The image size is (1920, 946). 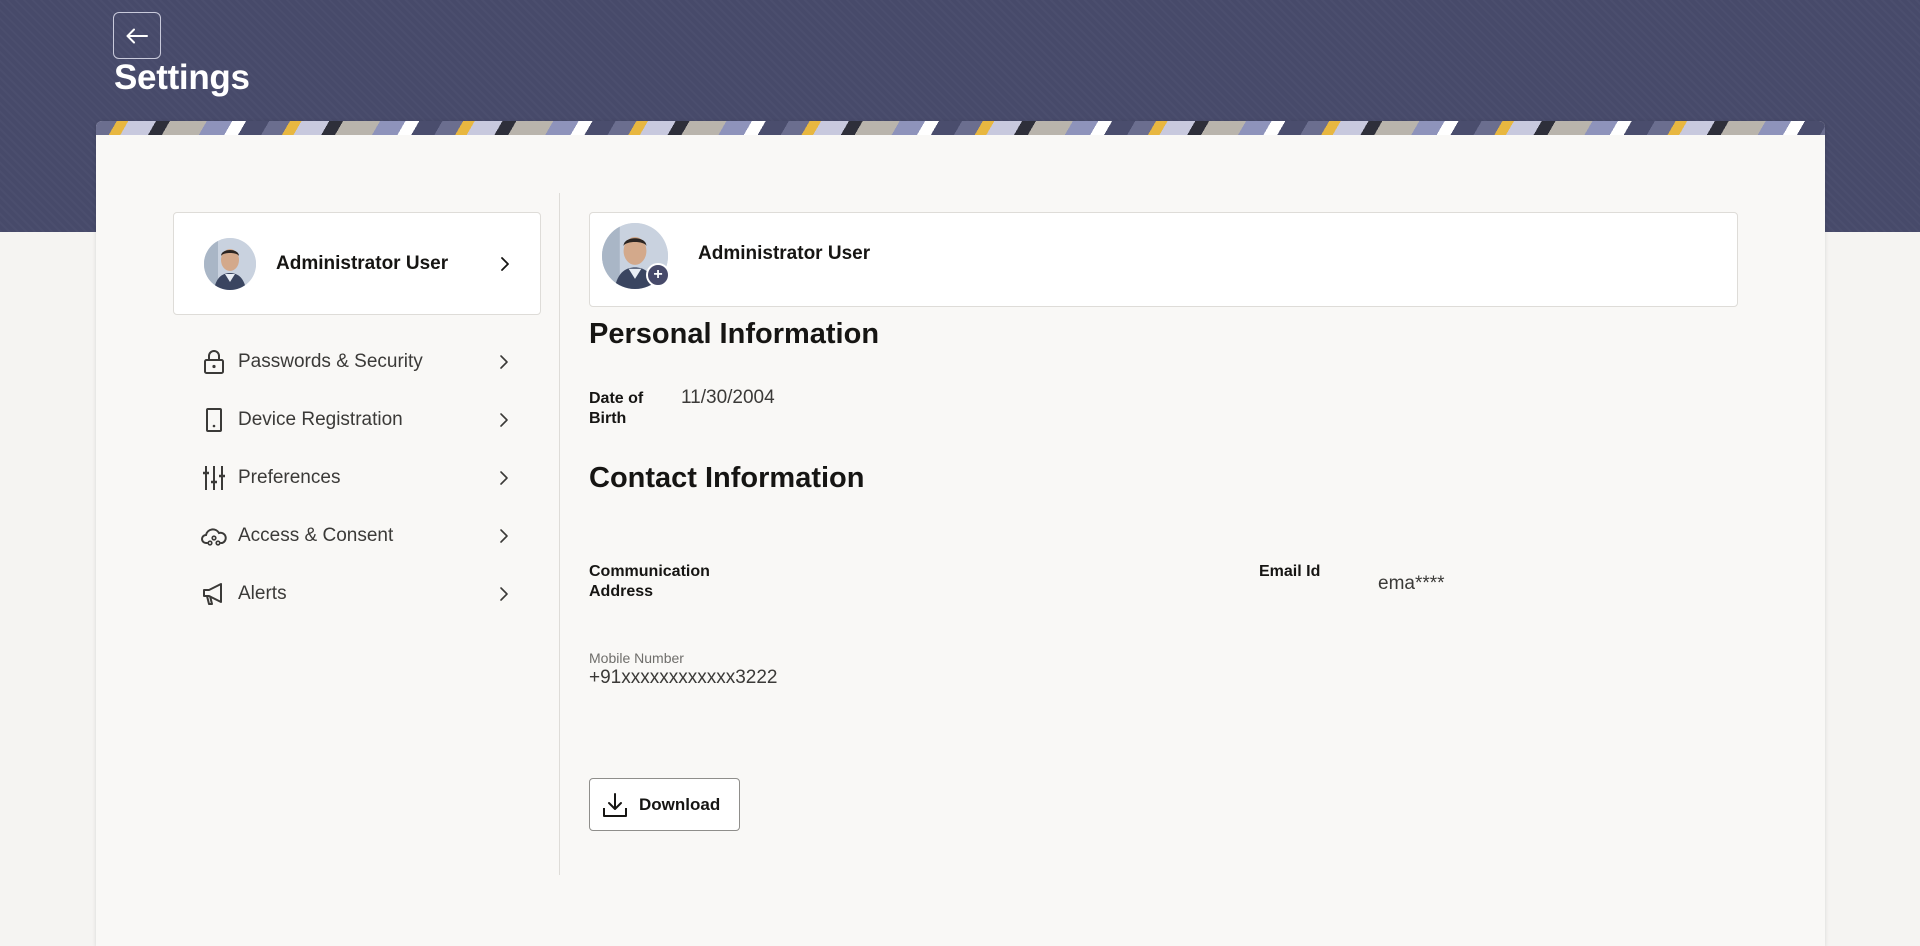 I want to click on email-value: ema****, so click(x=1411, y=583).